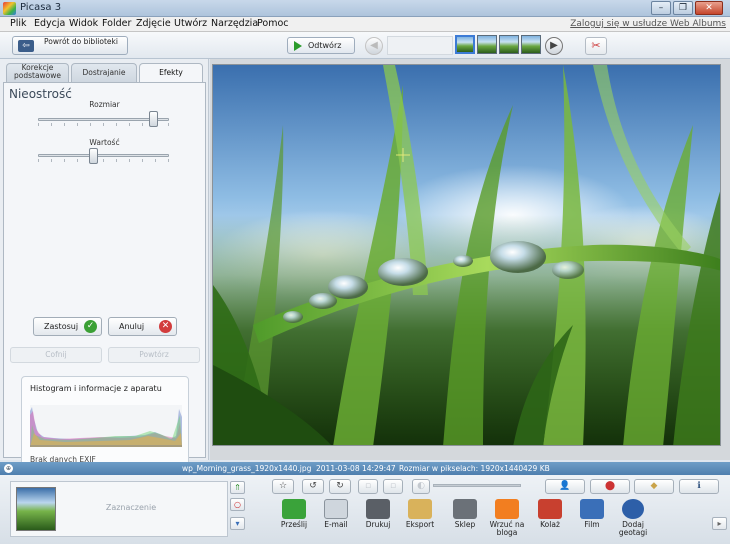  What do you see at coordinates (237, 504) in the screenshot?
I see `clear-selection-icon: ○` at bounding box center [237, 504].